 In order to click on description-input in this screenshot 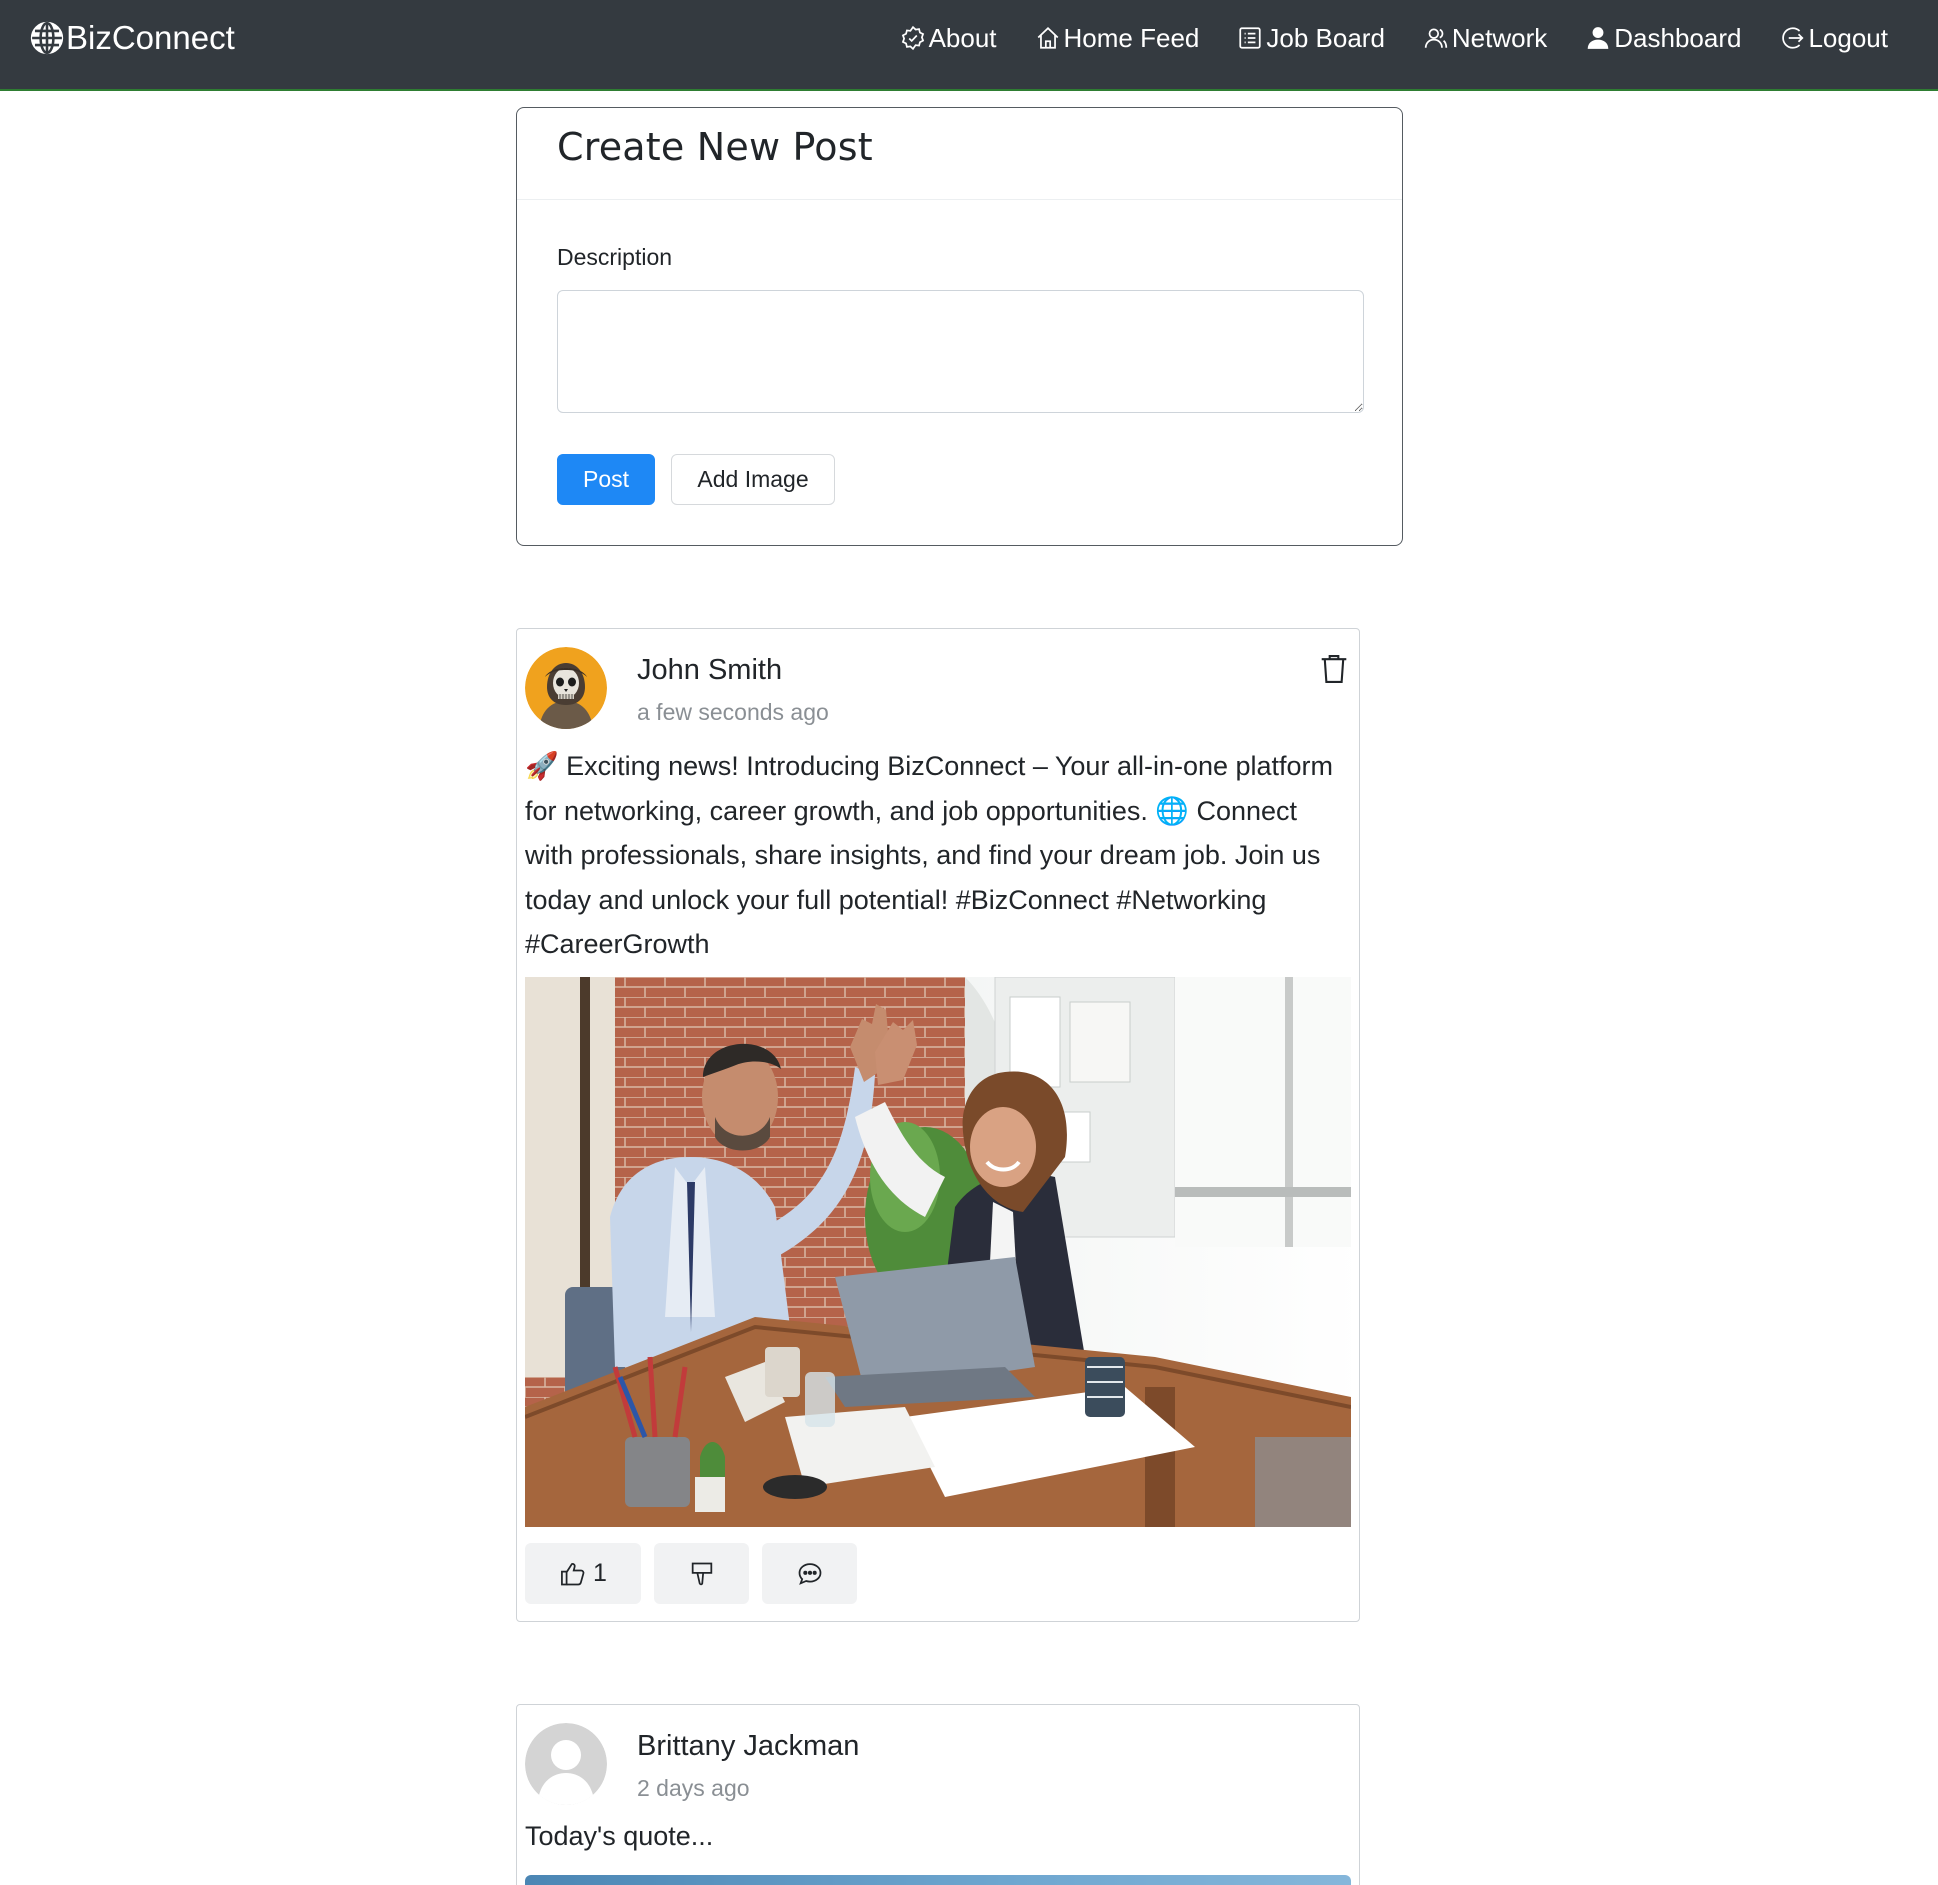, I will do `click(960, 351)`.